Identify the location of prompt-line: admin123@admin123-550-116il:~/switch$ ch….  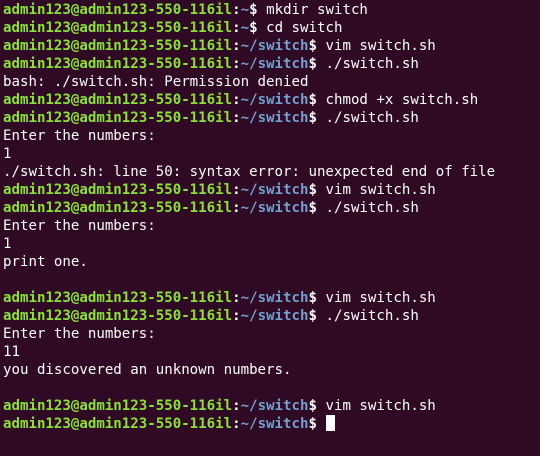
(271, 100).